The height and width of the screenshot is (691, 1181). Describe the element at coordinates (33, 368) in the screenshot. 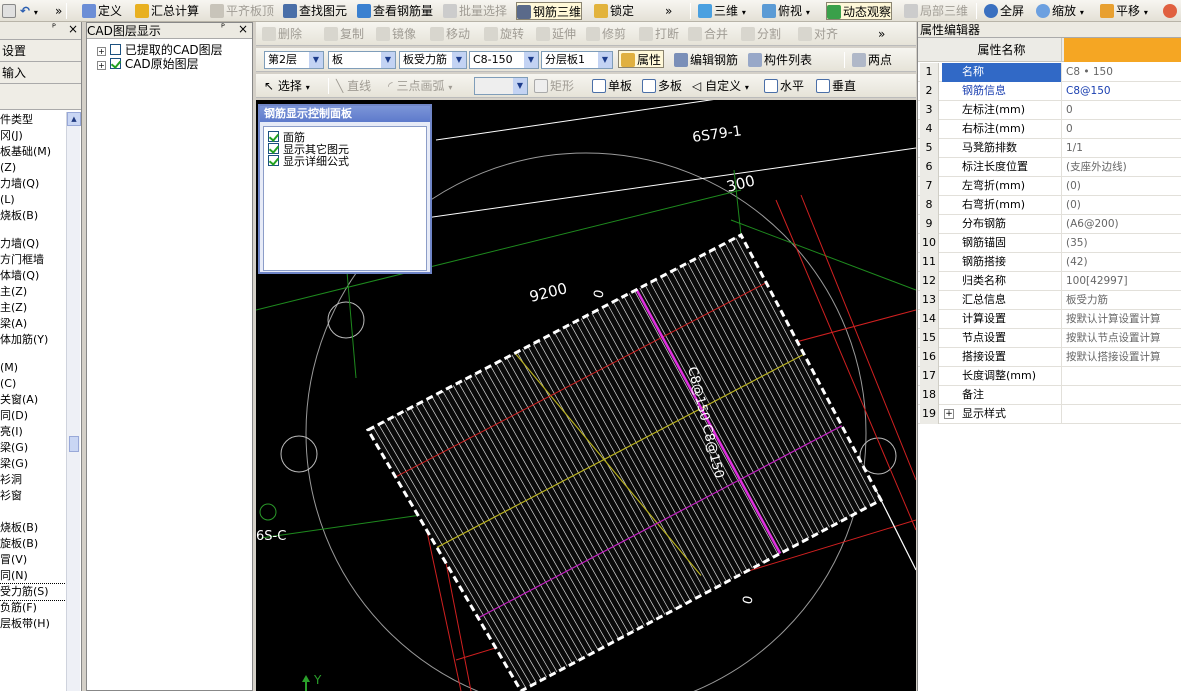

I see `tree-item: (M)` at that location.